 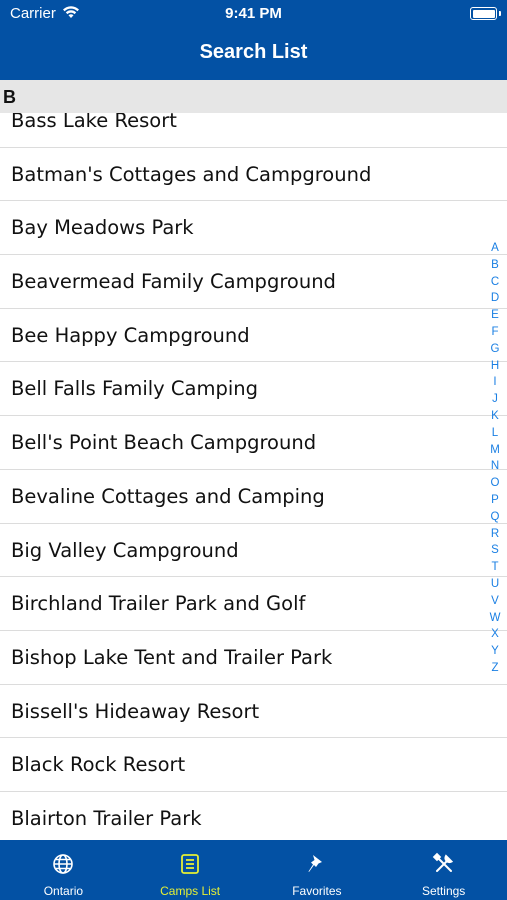 I want to click on index-letter: U, so click(x=495, y=584).